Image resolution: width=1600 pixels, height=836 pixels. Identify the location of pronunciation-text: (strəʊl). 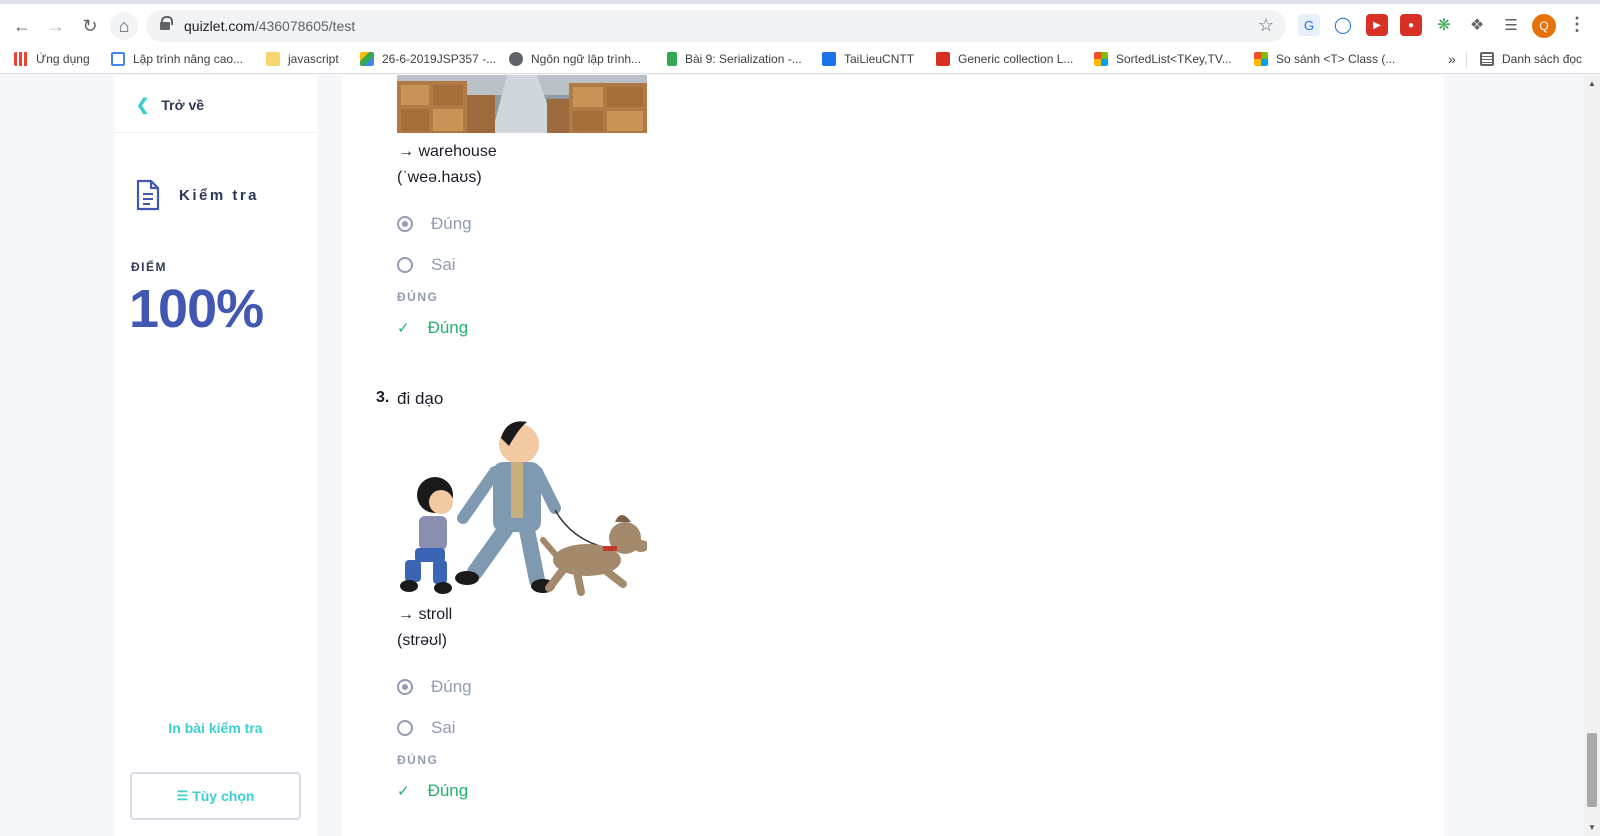
(422, 640).